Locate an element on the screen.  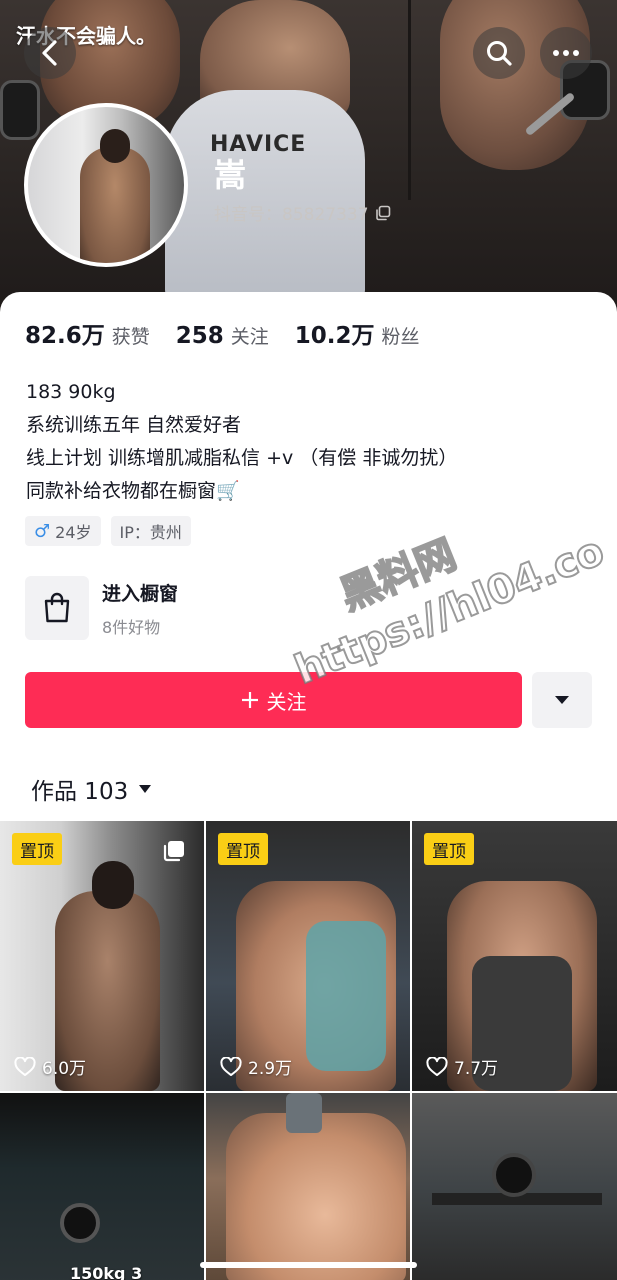
stat-following-value: 258 is located at coordinates (199, 336).